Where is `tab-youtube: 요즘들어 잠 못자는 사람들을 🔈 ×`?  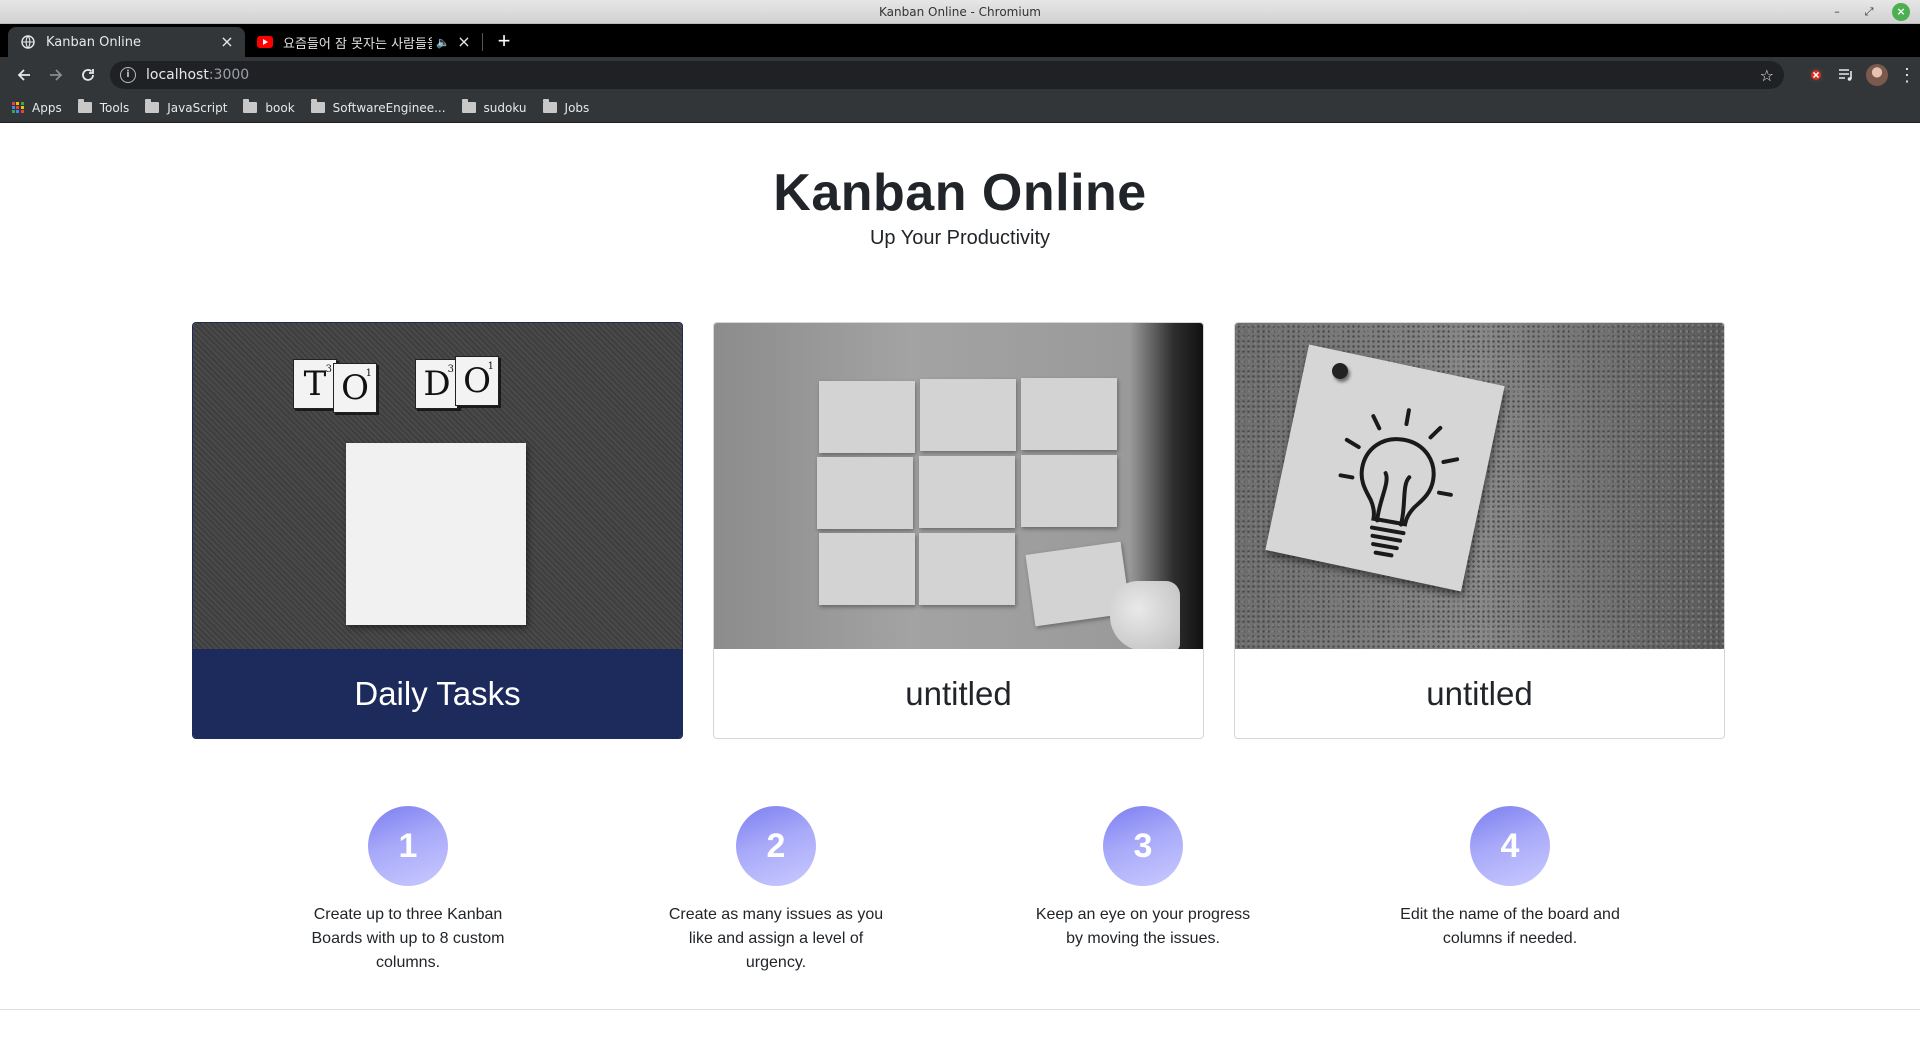
tab-youtube: 요즘들어 잠 못자는 사람들을 🔈 × is located at coordinates (363, 42).